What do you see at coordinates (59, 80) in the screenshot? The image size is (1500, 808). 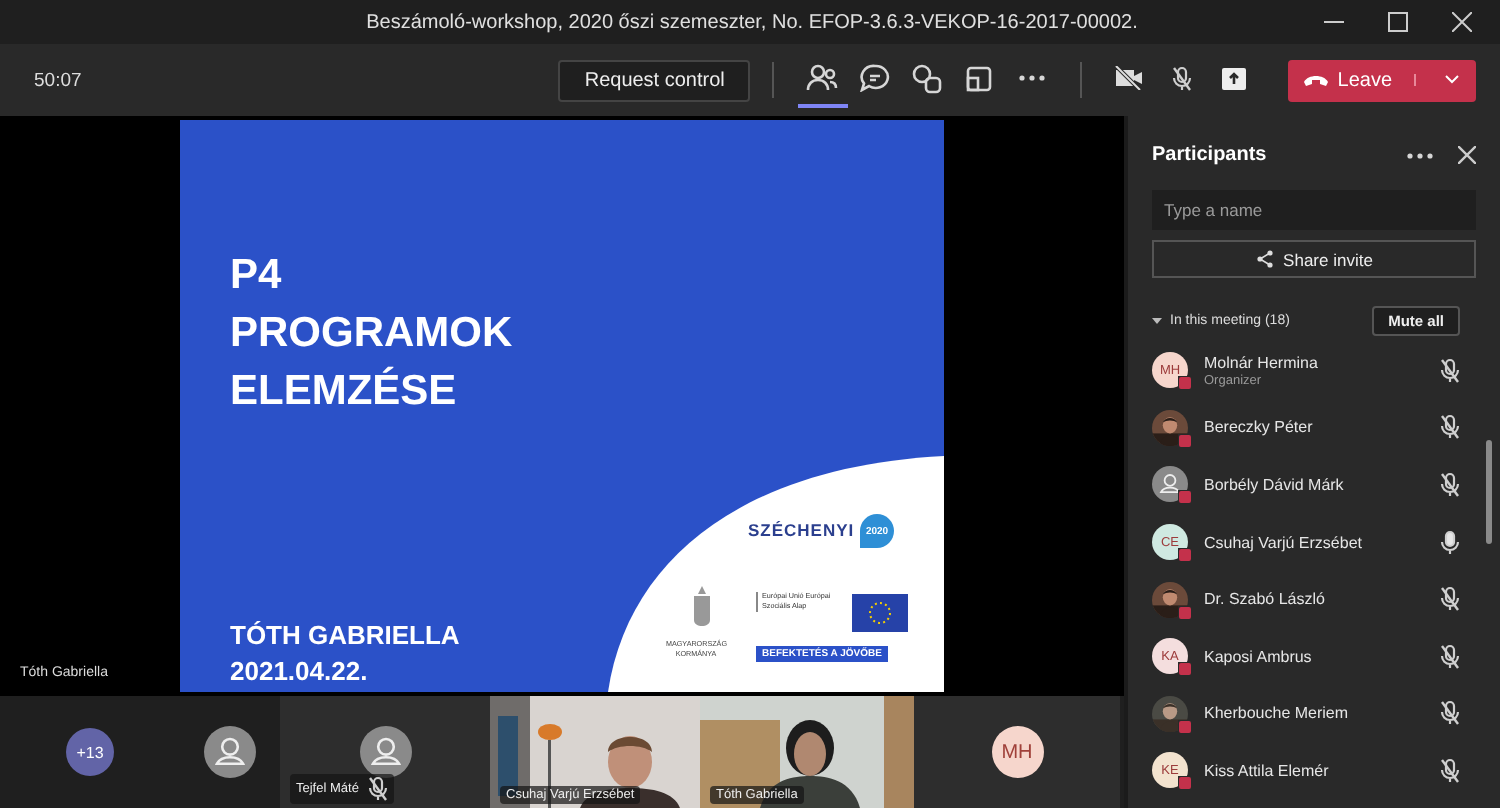 I see `meeting-timer: 50:07` at bounding box center [59, 80].